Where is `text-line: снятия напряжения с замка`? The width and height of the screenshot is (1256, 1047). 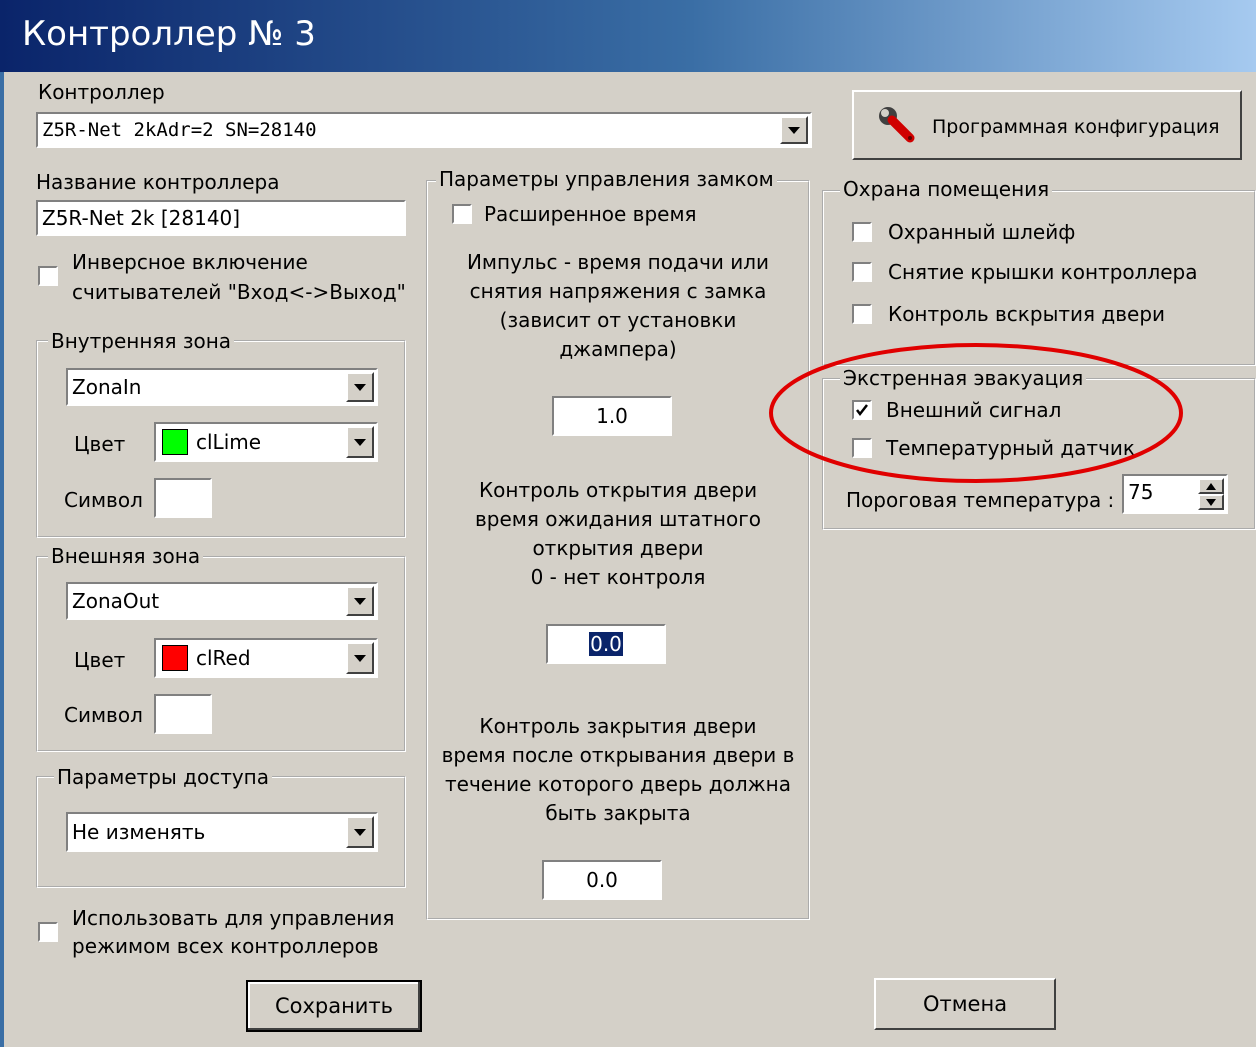 text-line: снятия напряжения с замка is located at coordinates (618, 291).